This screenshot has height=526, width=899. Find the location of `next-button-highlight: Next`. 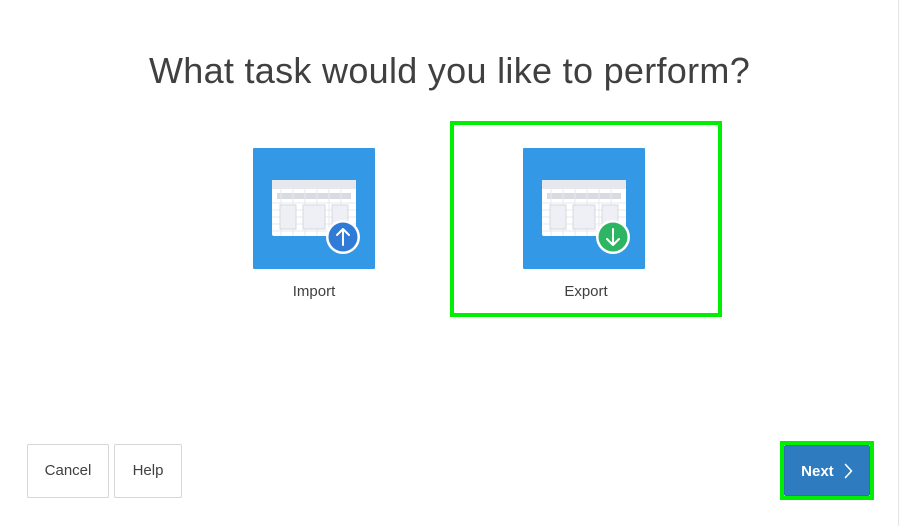

next-button-highlight: Next is located at coordinates (827, 470).